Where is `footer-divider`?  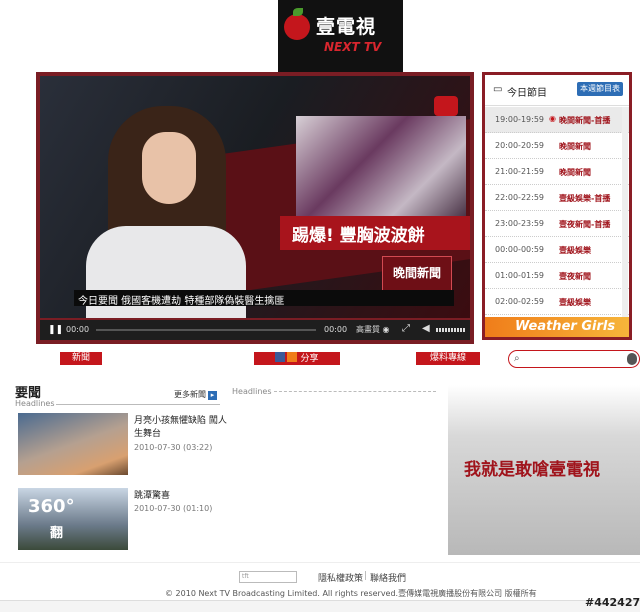
footer-divider is located at coordinates (320, 562).